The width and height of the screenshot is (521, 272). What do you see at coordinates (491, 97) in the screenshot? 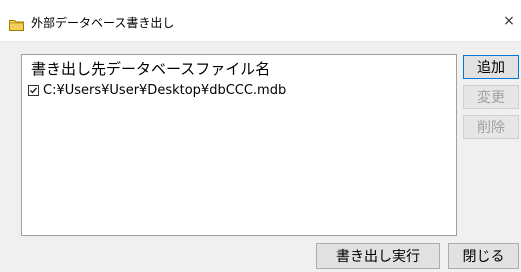
I see `change-button: 変更` at bounding box center [491, 97].